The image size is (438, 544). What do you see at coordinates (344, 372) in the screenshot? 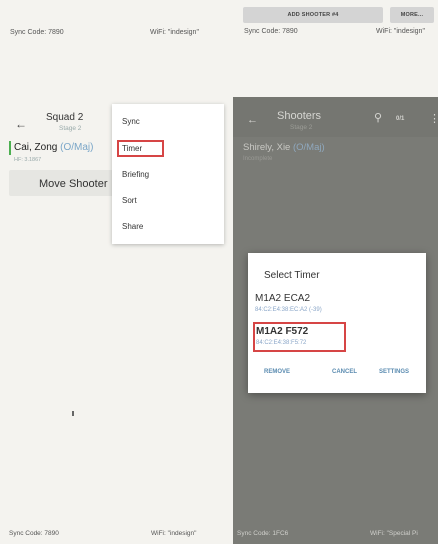
I see `cancel-button: CANCEL` at bounding box center [344, 372].